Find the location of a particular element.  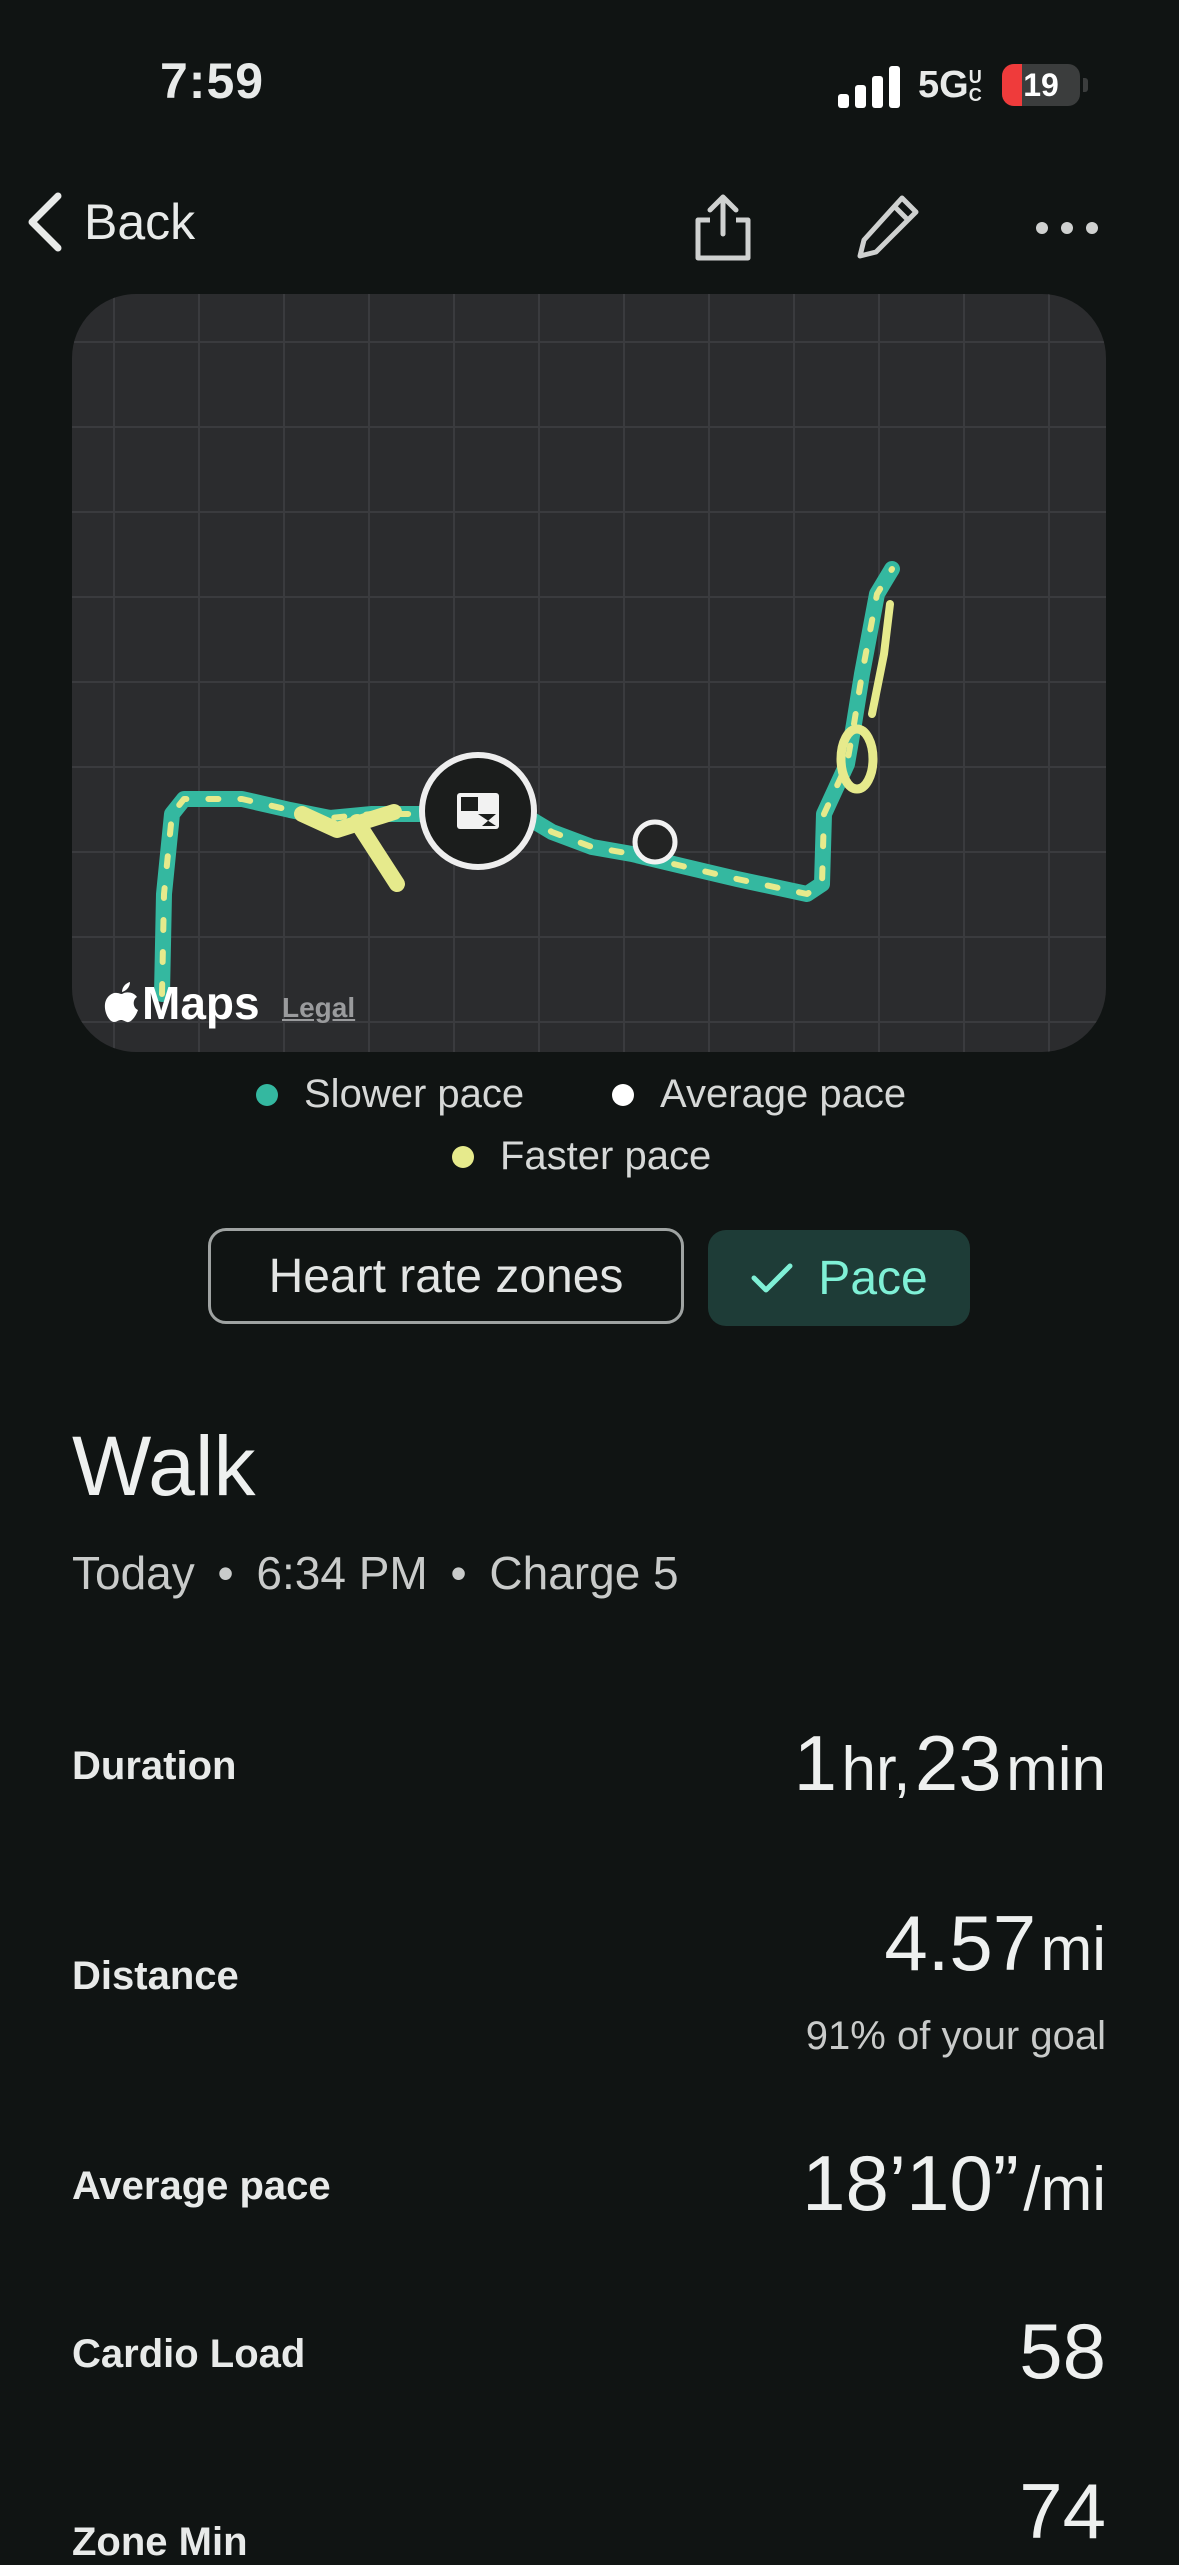

more-options-icon is located at coordinates (1067, 228).